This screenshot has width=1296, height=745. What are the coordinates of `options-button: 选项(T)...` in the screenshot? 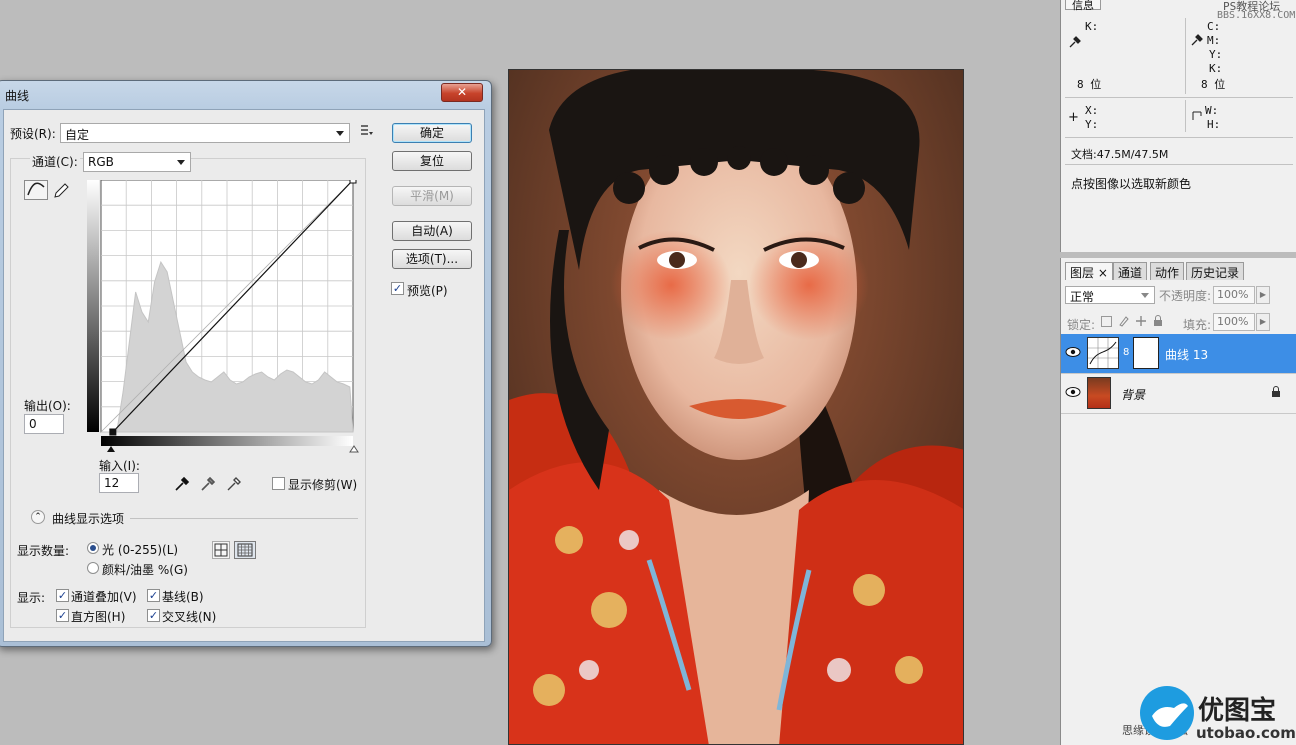 It's located at (432, 259).